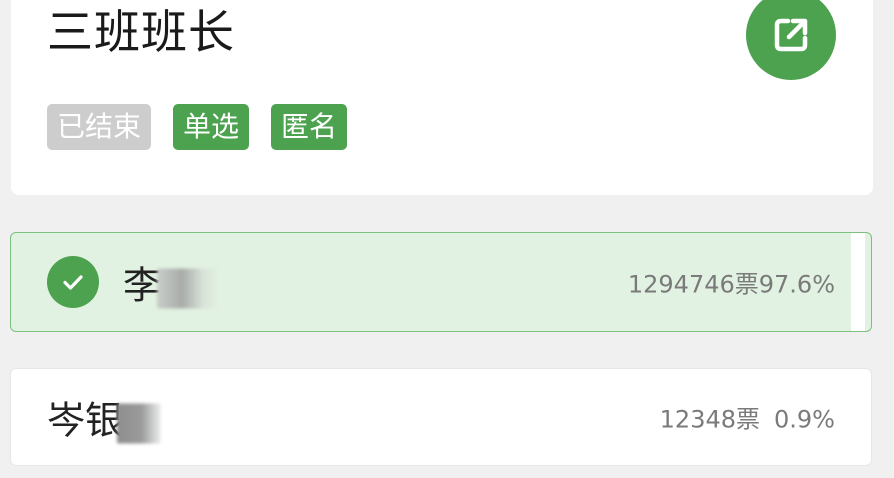 The image size is (894, 478). Describe the element at coordinates (99, 127) in the screenshot. I see `status-badge: 已结束` at that location.